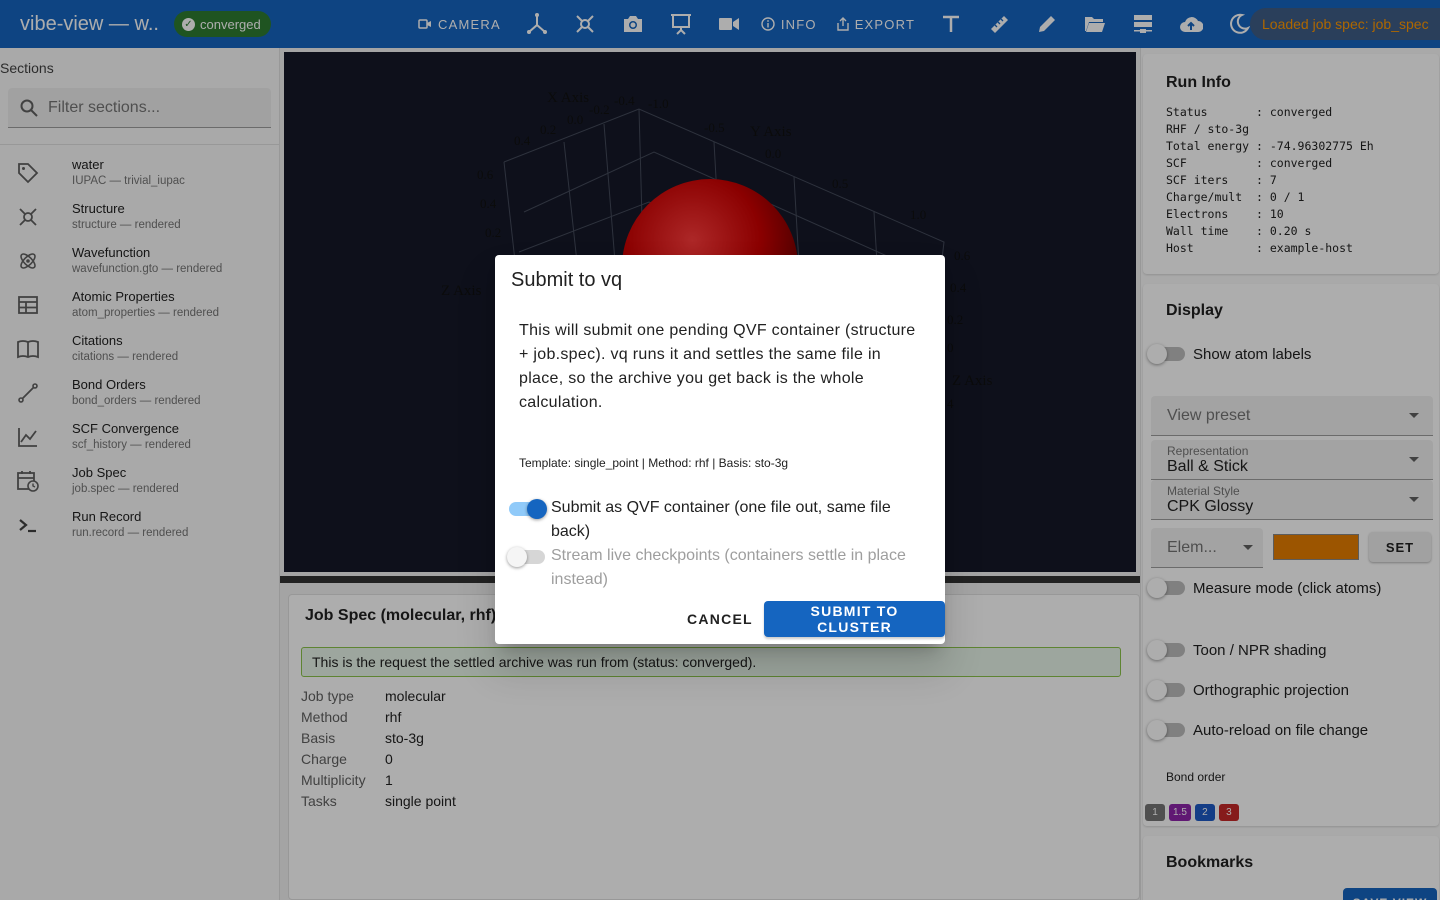  I want to click on cancel-button: CANCEL, so click(720, 619).